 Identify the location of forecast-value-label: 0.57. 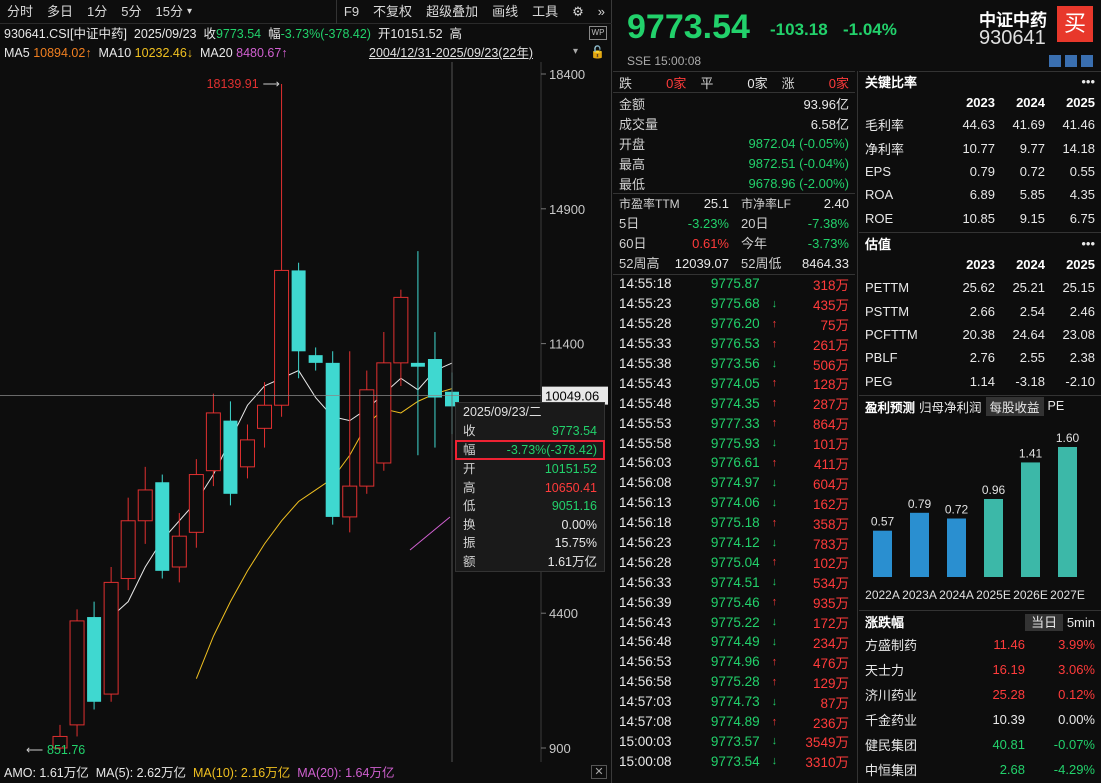
(883, 522).